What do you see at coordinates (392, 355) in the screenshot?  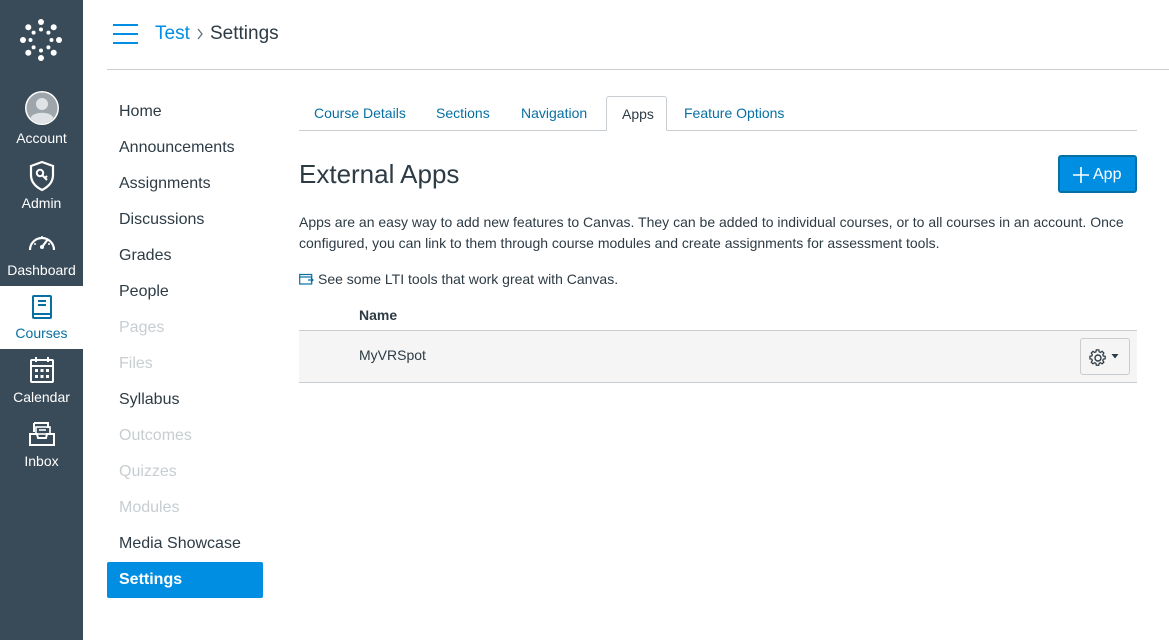 I see `app-name-cell: MyVRSpot` at bounding box center [392, 355].